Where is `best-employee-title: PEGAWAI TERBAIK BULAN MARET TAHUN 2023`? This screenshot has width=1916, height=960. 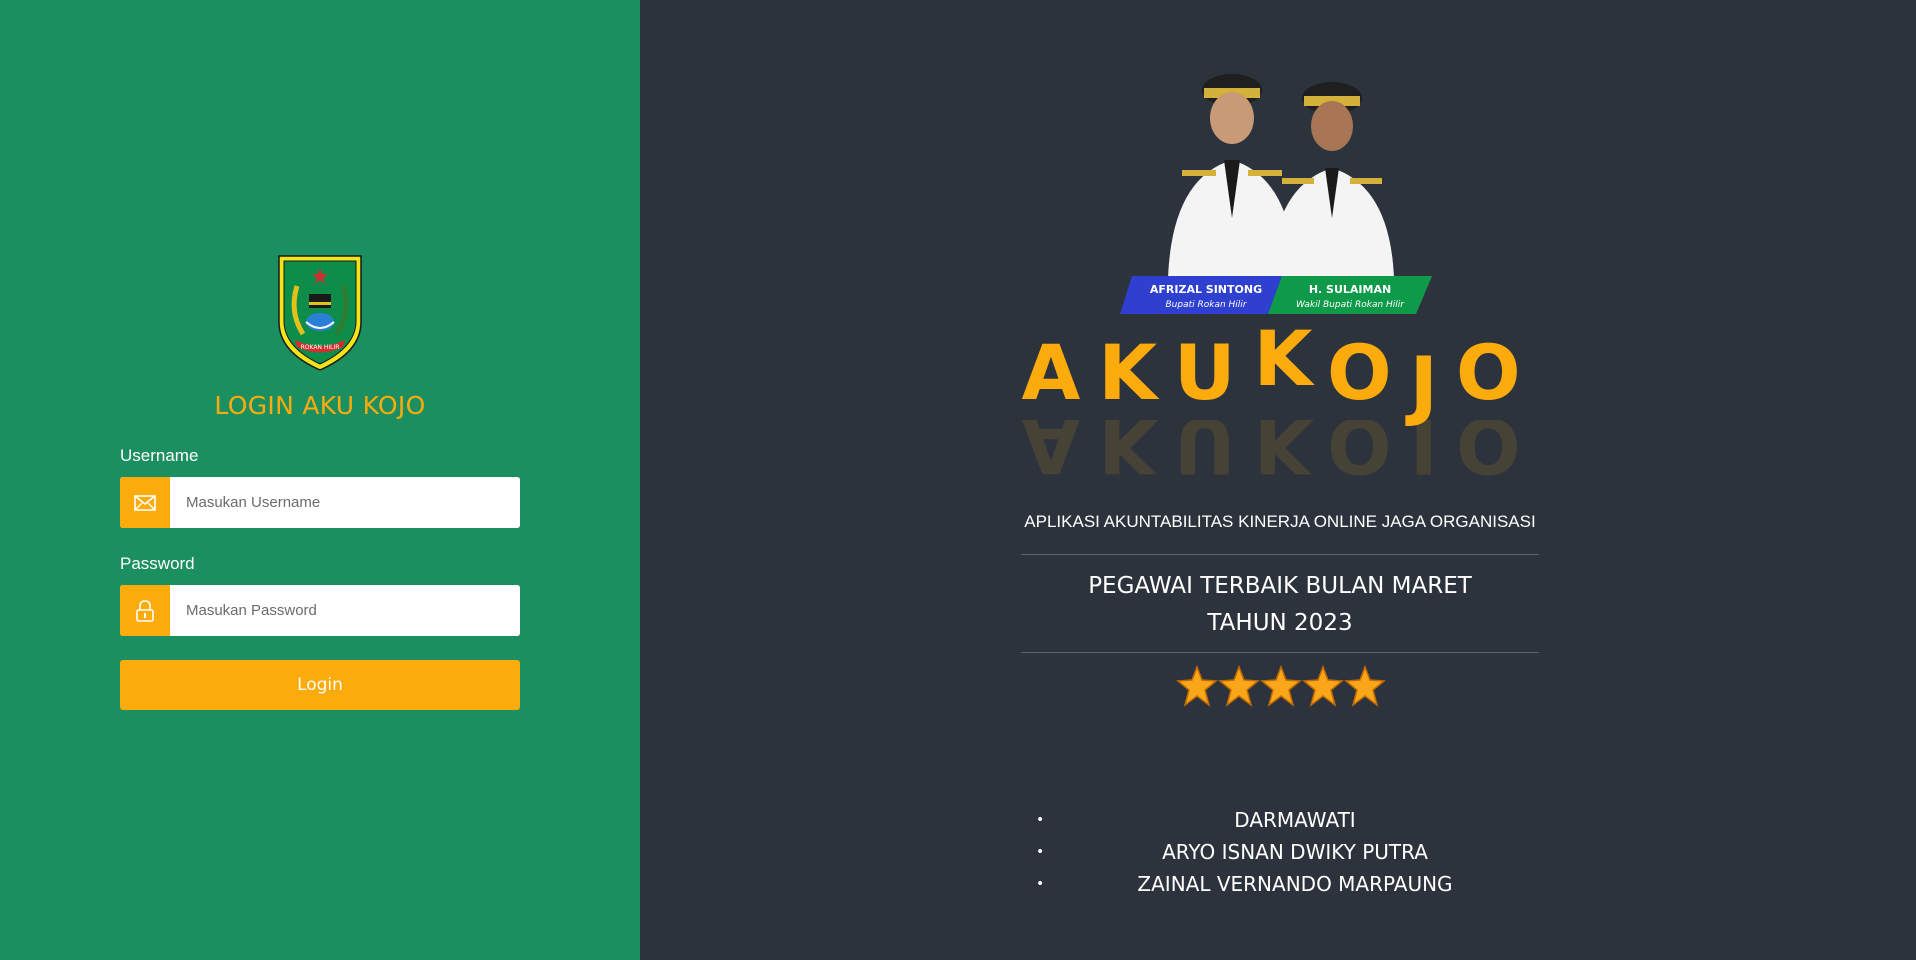
best-employee-title: PEGAWAI TERBAIK BULAN MARET TAHUN 2023 is located at coordinates (1280, 605).